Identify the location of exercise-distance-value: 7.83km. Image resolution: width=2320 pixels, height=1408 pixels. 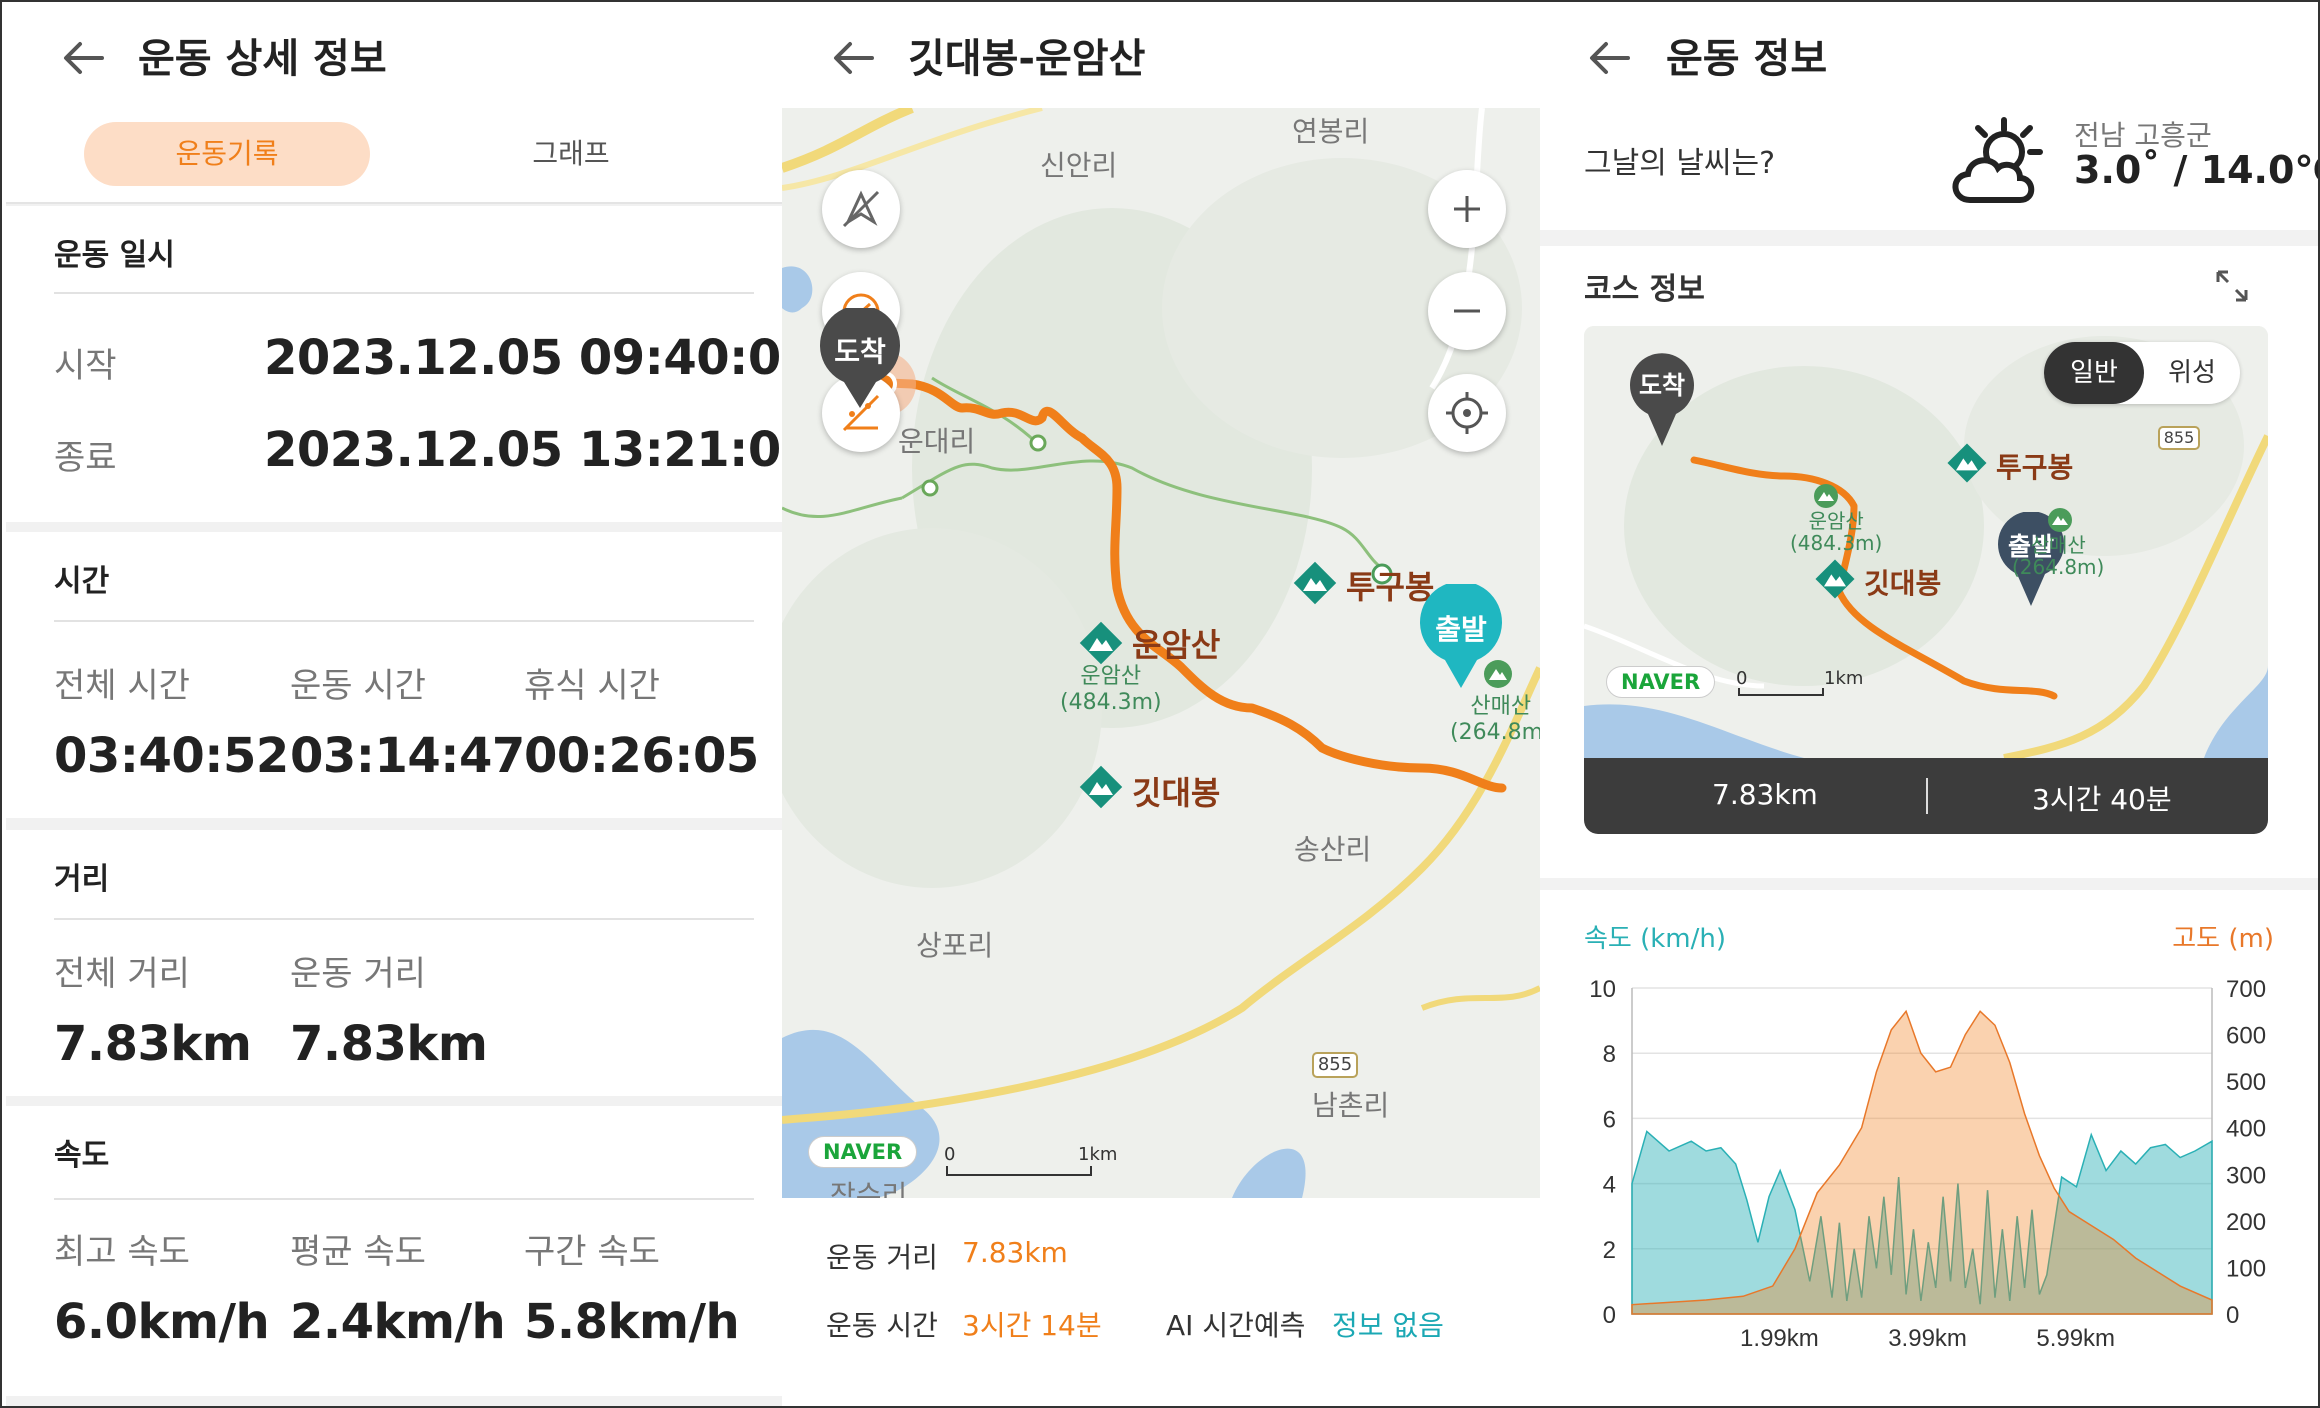
(389, 1044).